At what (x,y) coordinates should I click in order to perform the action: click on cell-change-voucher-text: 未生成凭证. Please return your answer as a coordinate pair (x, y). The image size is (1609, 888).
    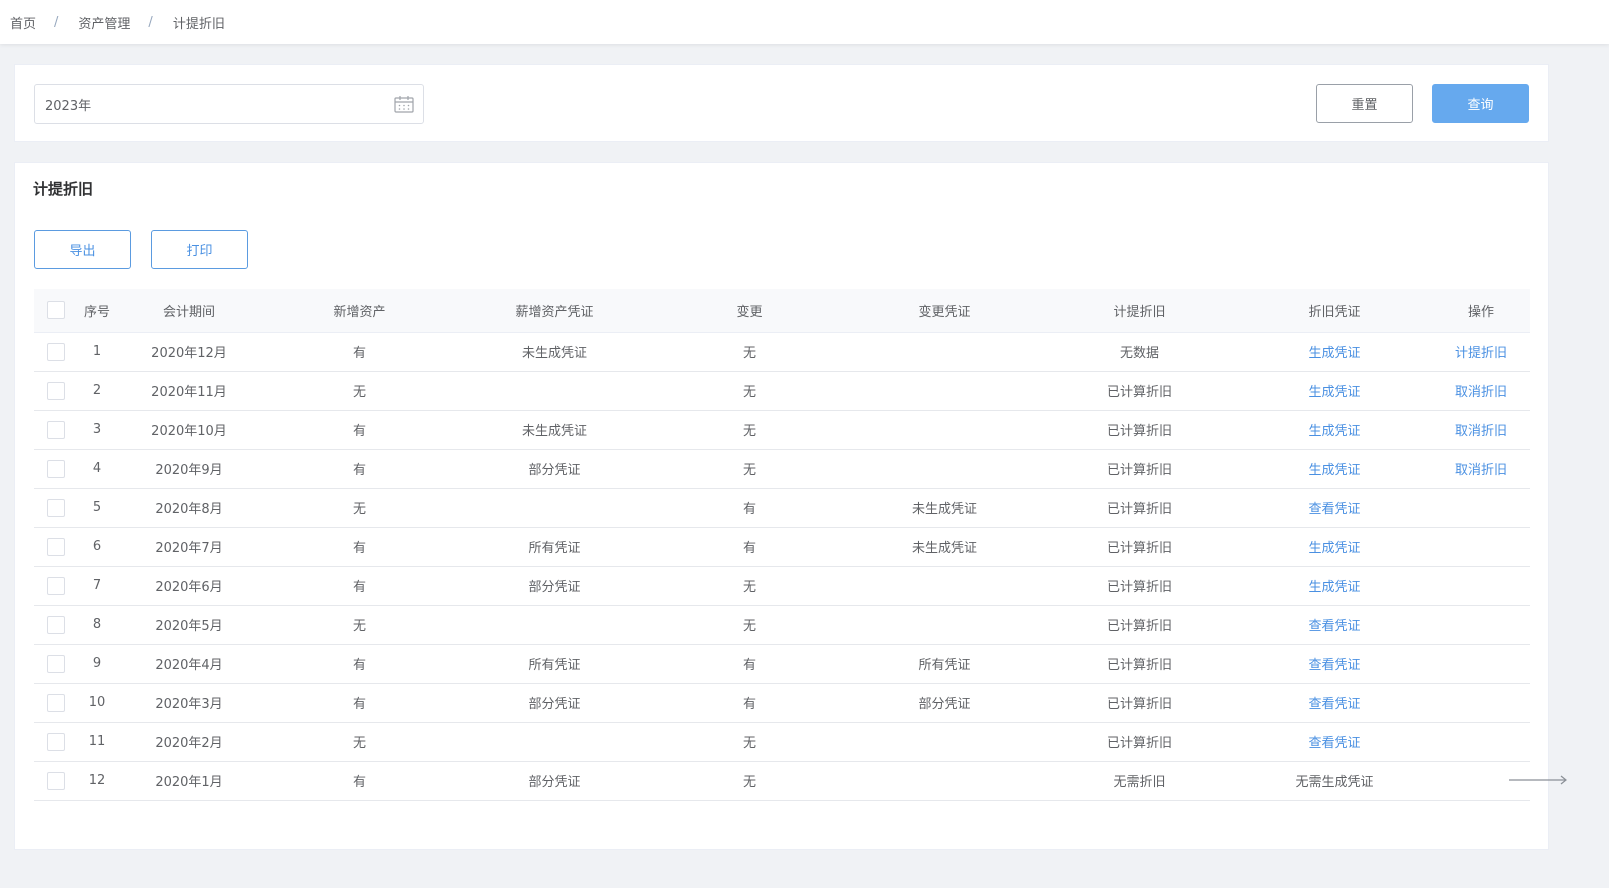
    Looking at the image, I should click on (944, 509).